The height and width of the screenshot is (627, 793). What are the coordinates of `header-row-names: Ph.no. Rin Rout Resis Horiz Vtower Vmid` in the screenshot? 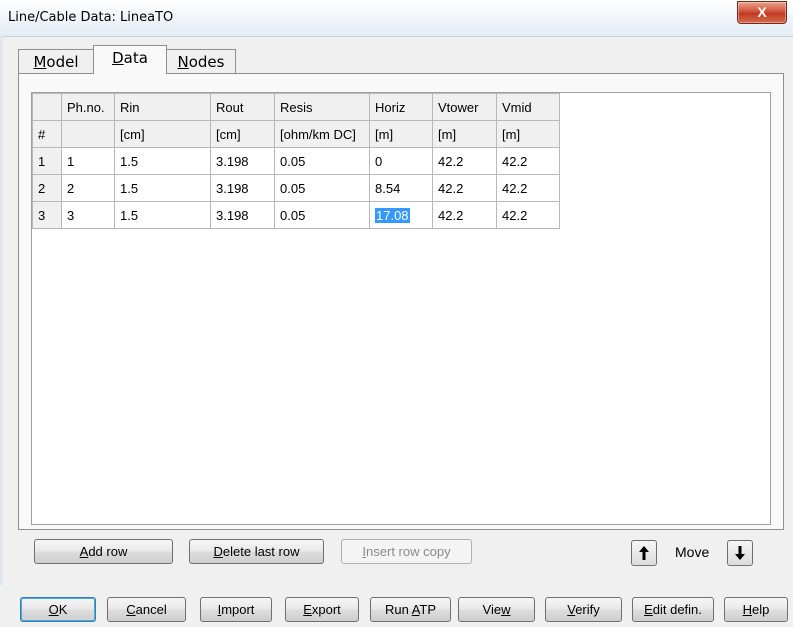 It's located at (296, 107).